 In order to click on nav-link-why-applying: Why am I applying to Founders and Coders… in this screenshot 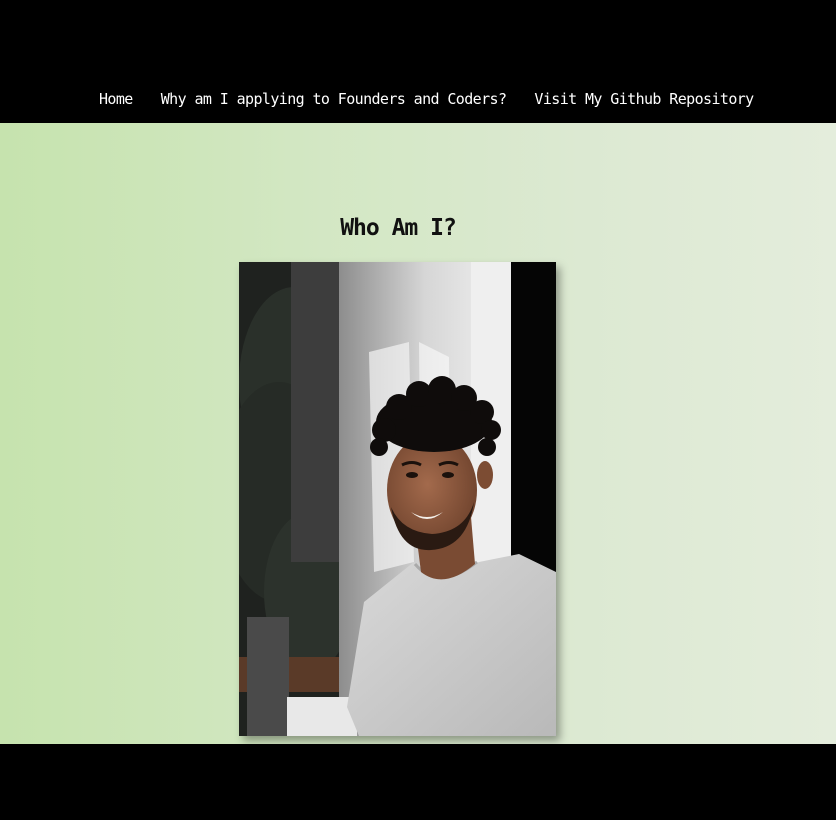, I will do `click(334, 99)`.